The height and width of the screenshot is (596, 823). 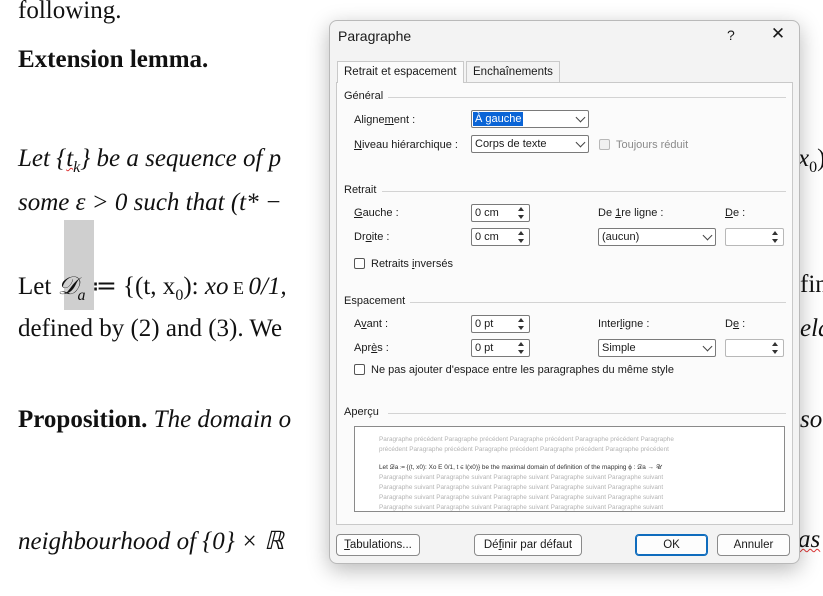 What do you see at coordinates (151, 541) in the screenshot?
I see `doc-line-neighbourhood: neighbourhood of {0} × ℝ` at bounding box center [151, 541].